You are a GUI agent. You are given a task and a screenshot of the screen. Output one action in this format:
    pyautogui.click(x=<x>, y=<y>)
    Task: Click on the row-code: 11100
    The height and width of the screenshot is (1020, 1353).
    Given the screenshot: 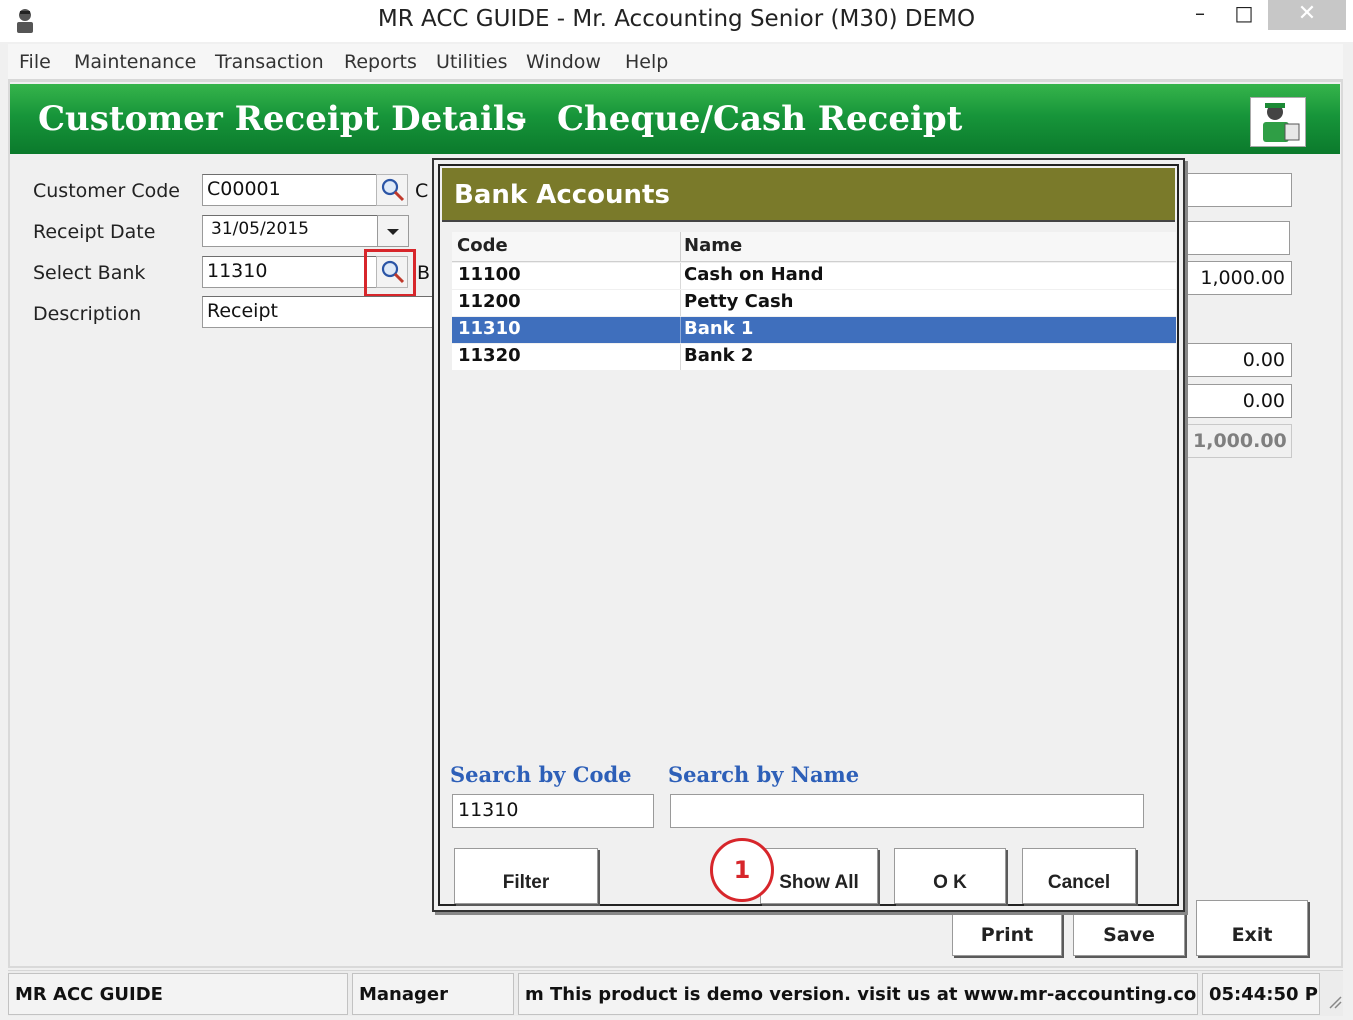 What is the action you would take?
    pyautogui.click(x=489, y=274)
    